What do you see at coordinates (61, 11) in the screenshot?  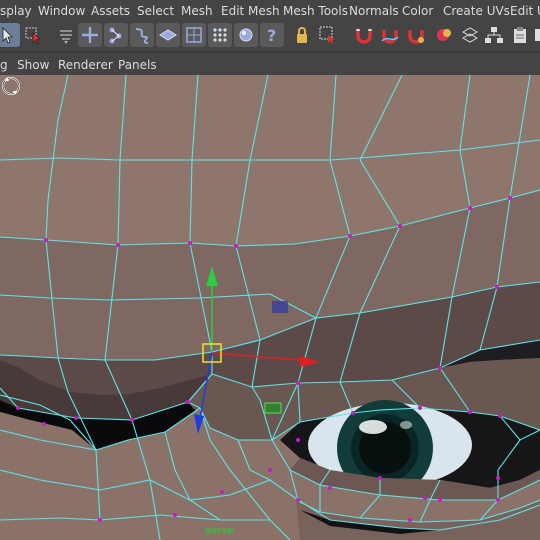 I see `menu-window: Window` at bounding box center [61, 11].